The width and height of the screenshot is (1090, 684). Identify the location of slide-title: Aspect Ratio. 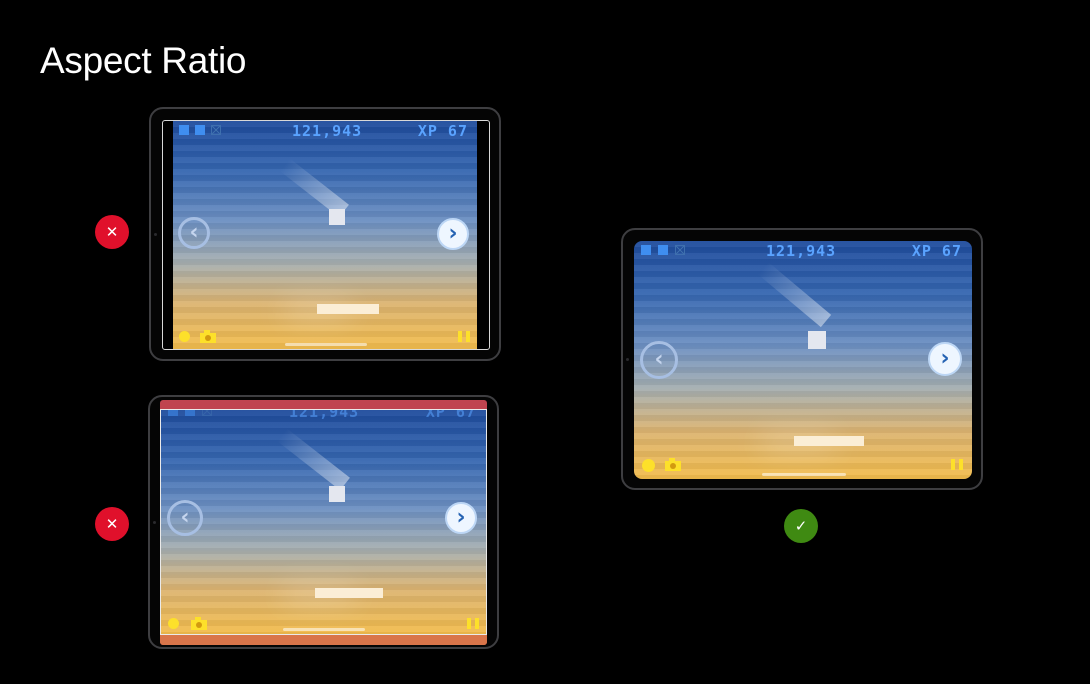
(143, 60).